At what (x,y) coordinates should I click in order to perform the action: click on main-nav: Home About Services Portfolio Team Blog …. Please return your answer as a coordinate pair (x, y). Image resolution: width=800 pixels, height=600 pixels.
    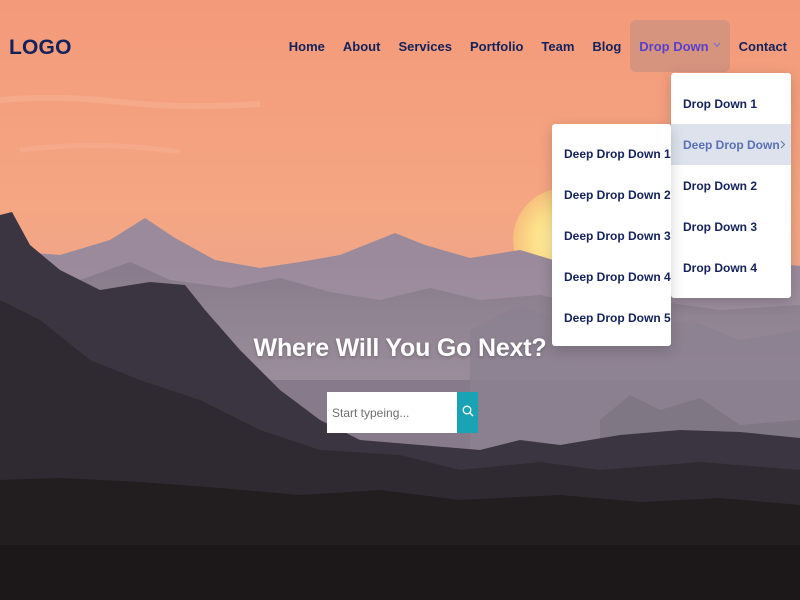
    Looking at the image, I should click on (540, 46).